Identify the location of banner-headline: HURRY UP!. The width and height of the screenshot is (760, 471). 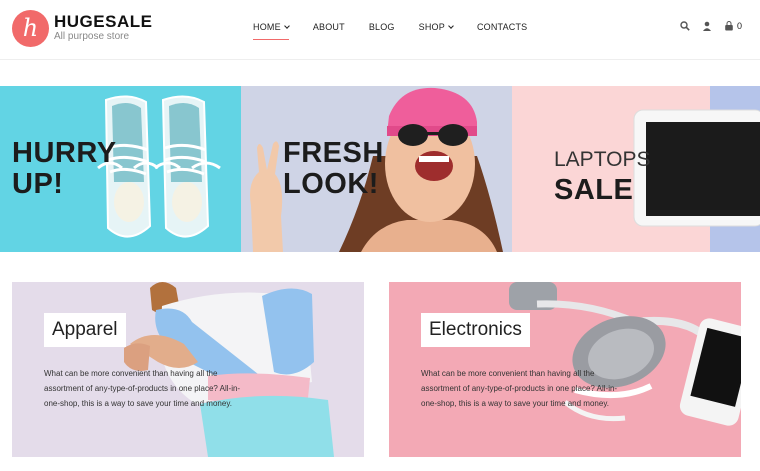
(64, 169).